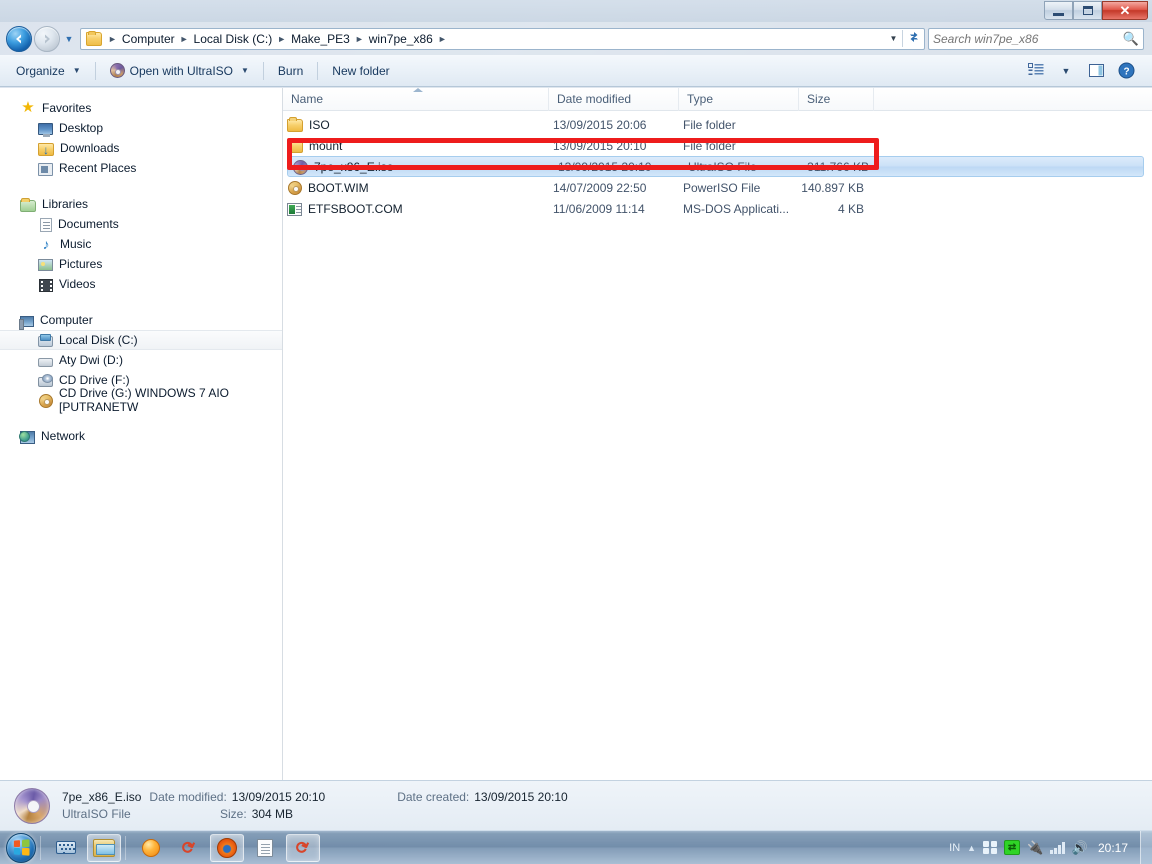  Describe the element at coordinates (227, 847) in the screenshot. I see `taskbar-item-firefox` at that location.